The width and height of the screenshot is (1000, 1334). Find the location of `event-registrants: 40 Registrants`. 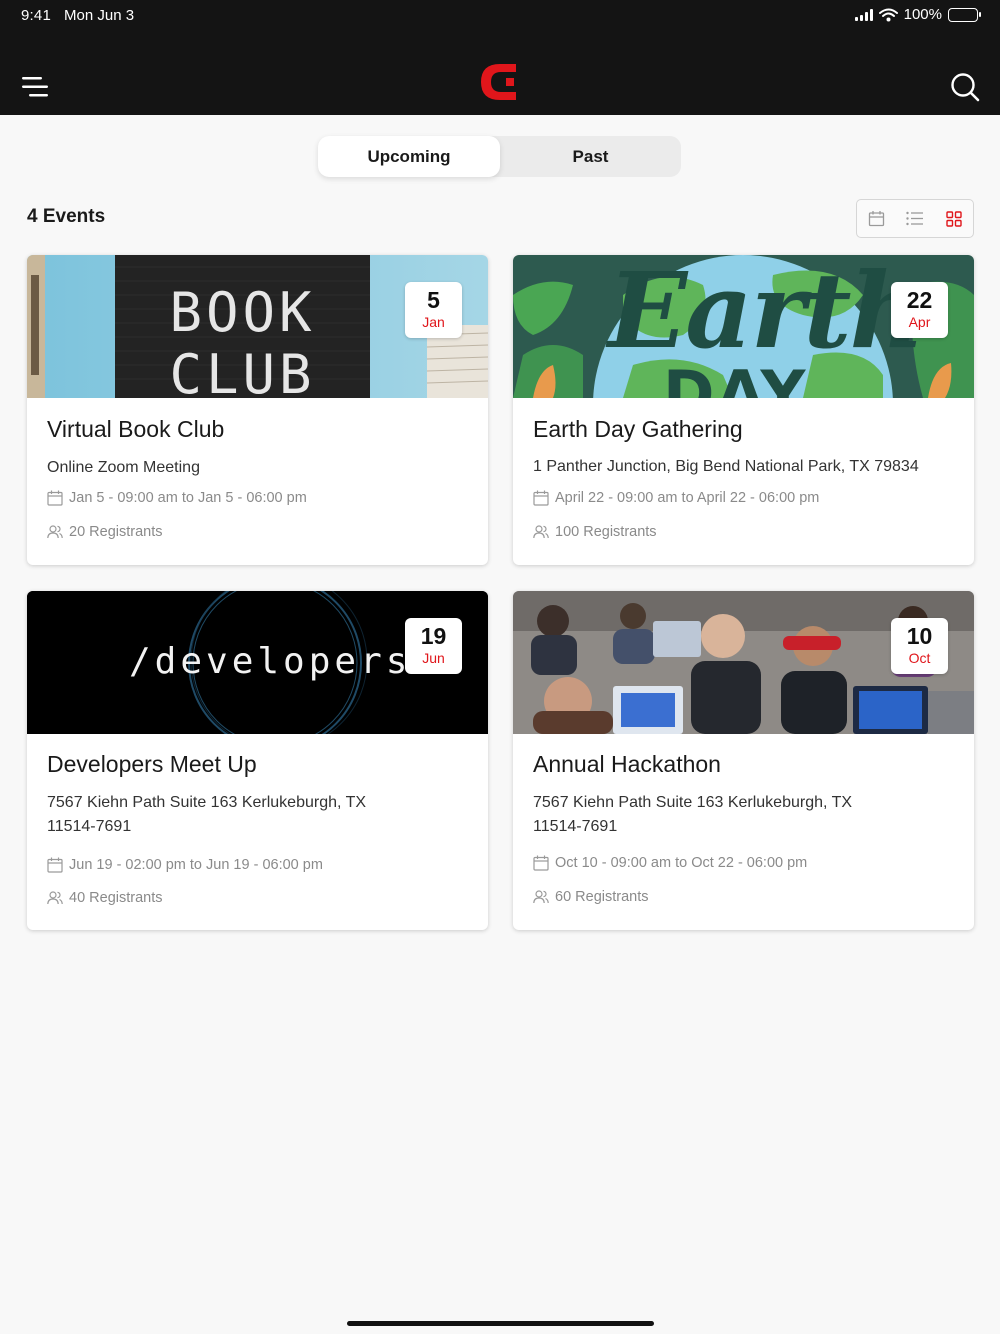

event-registrants: 40 Registrants is located at coordinates (105, 898).